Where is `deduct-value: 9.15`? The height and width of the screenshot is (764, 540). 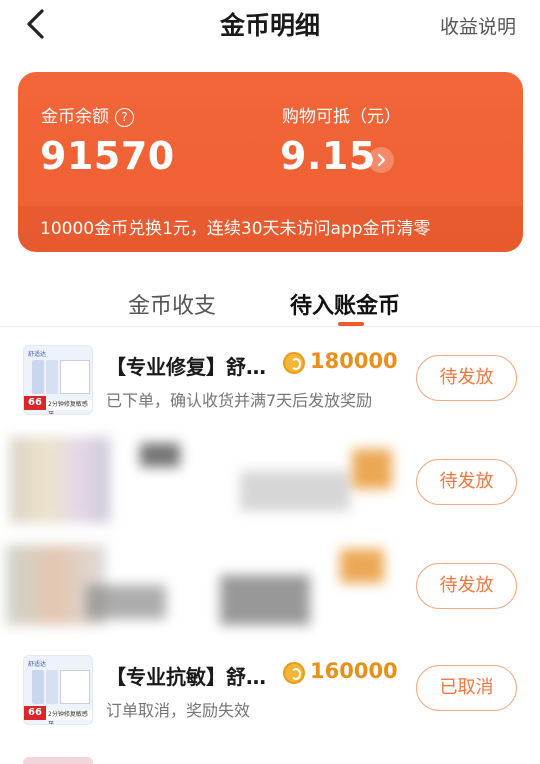
deduct-value: 9.15 is located at coordinates (328, 156).